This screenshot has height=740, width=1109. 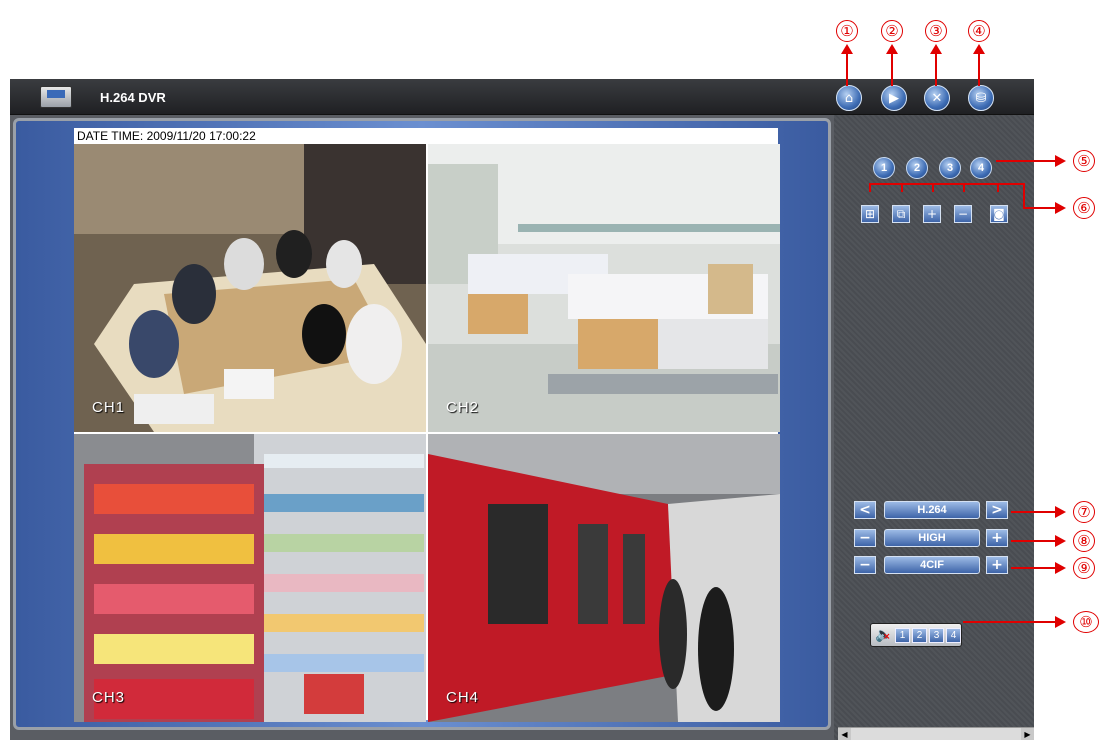 I want to click on callout-8-arrowhead, so click(x=1060, y=541).